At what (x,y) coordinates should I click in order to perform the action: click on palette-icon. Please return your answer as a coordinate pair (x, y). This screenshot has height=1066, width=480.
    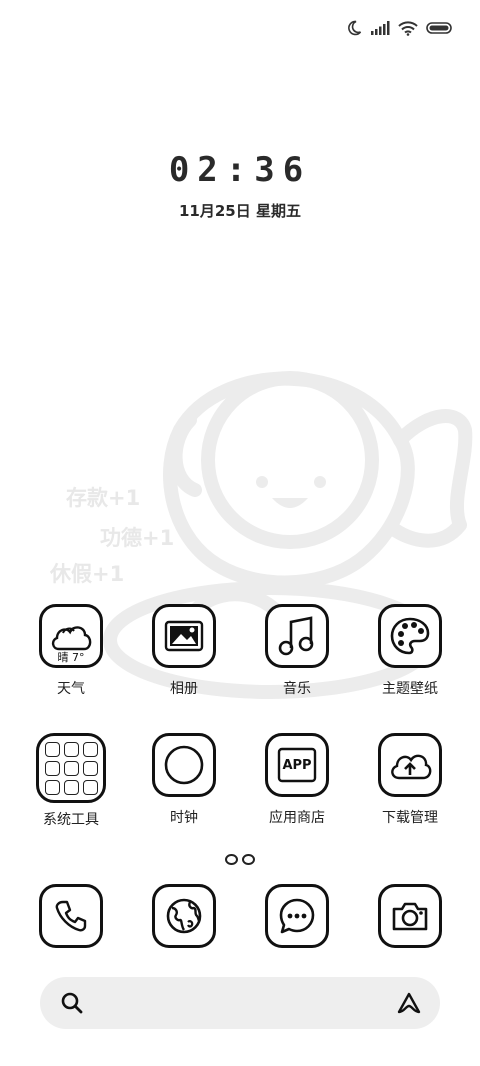
    Looking at the image, I should click on (410, 636).